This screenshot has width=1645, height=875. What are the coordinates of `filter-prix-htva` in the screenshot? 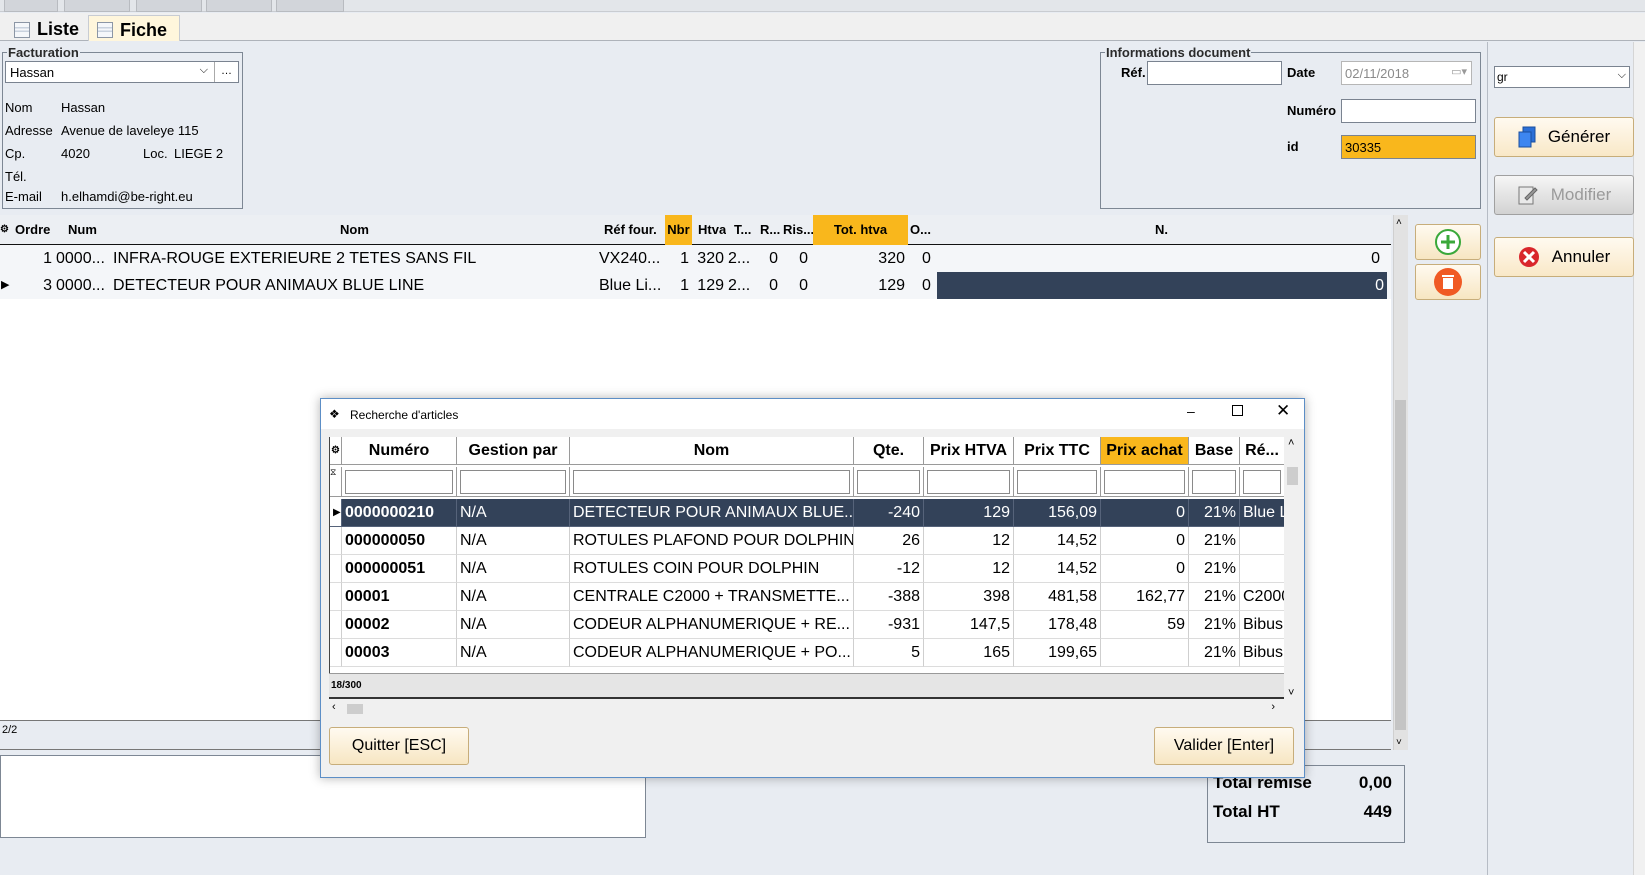 It's located at (969, 482).